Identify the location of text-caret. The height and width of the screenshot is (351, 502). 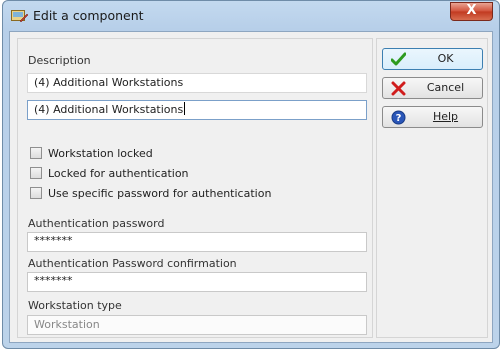
(185, 108).